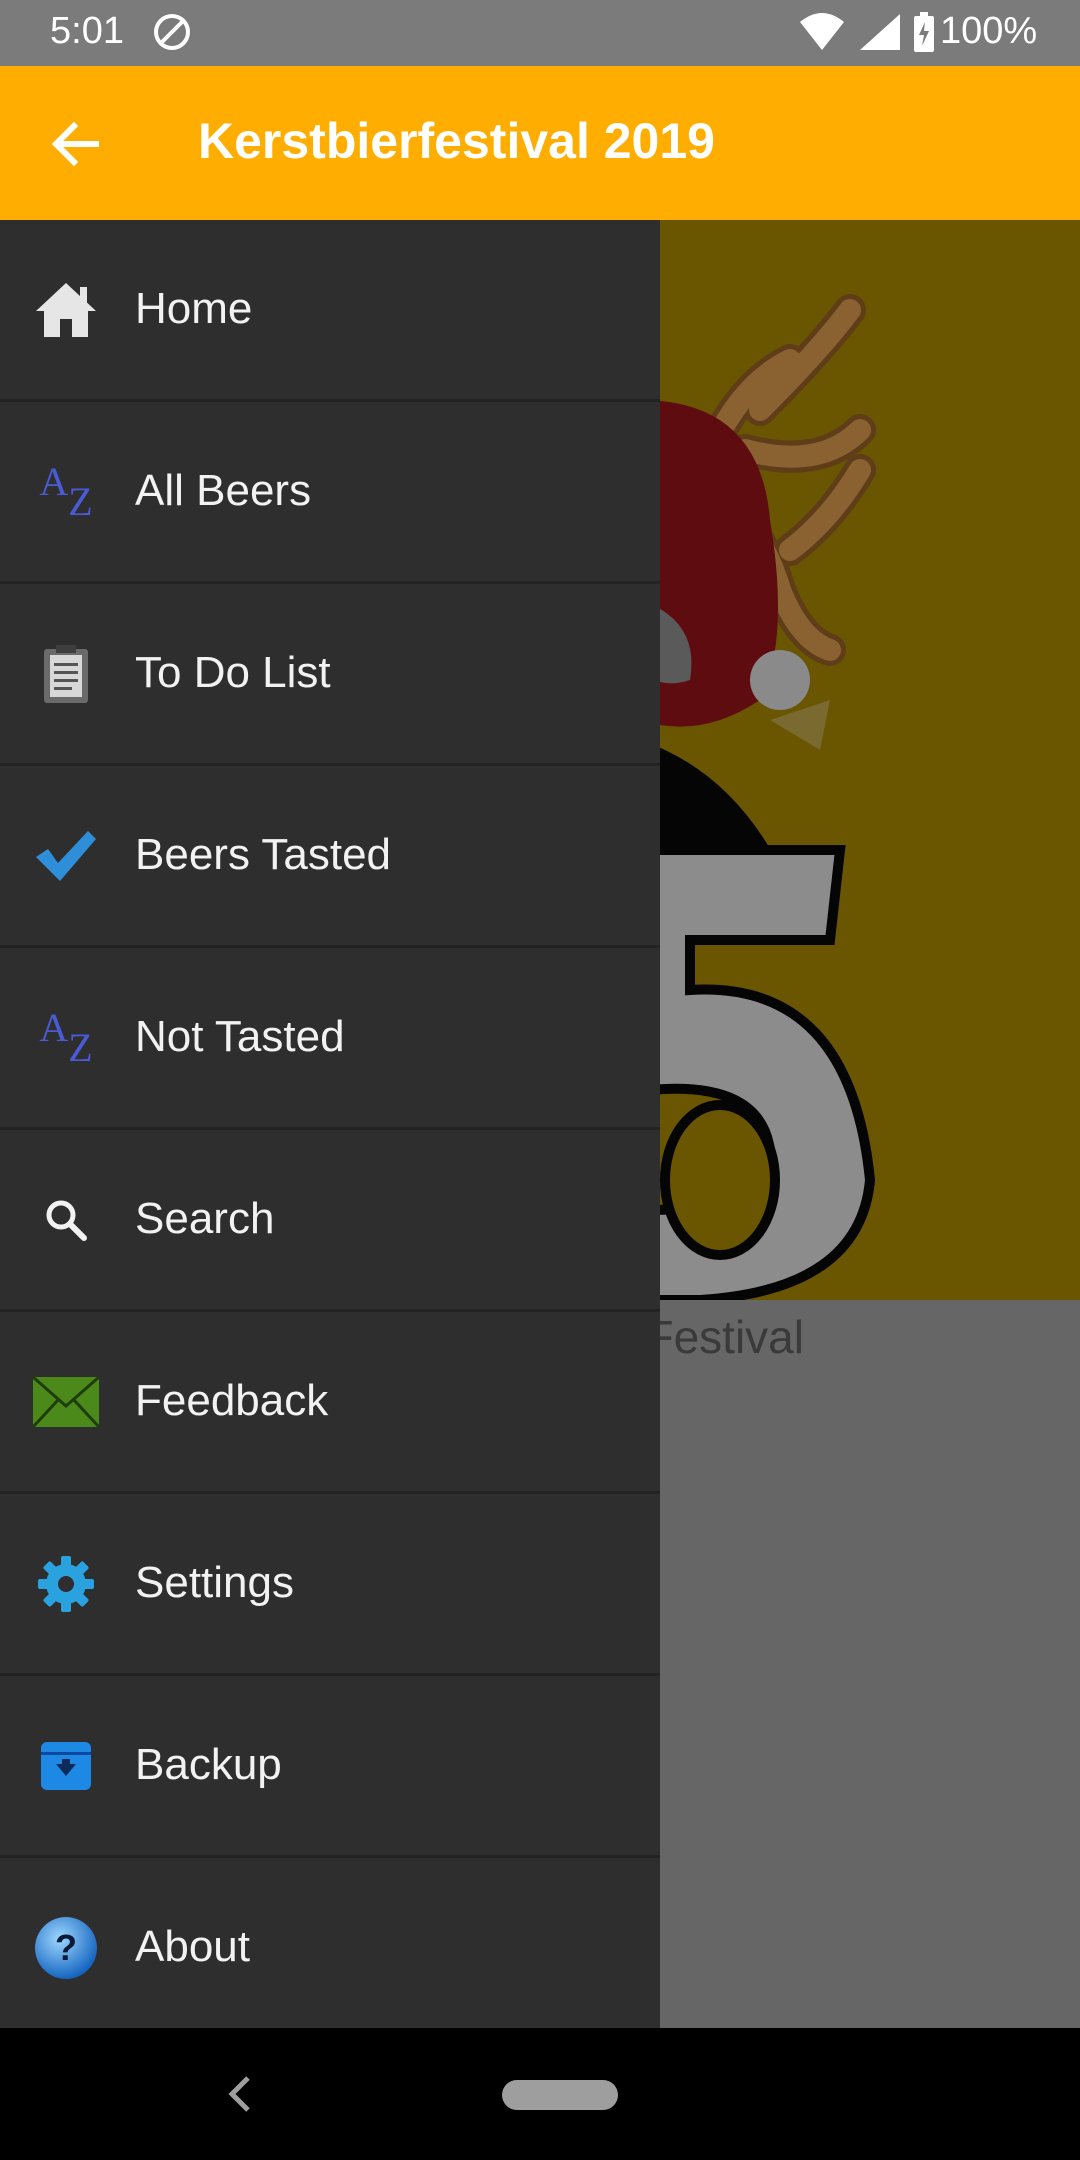 The image size is (1080, 2160). Describe the element at coordinates (66, 1220) in the screenshot. I see `search-icon` at that location.